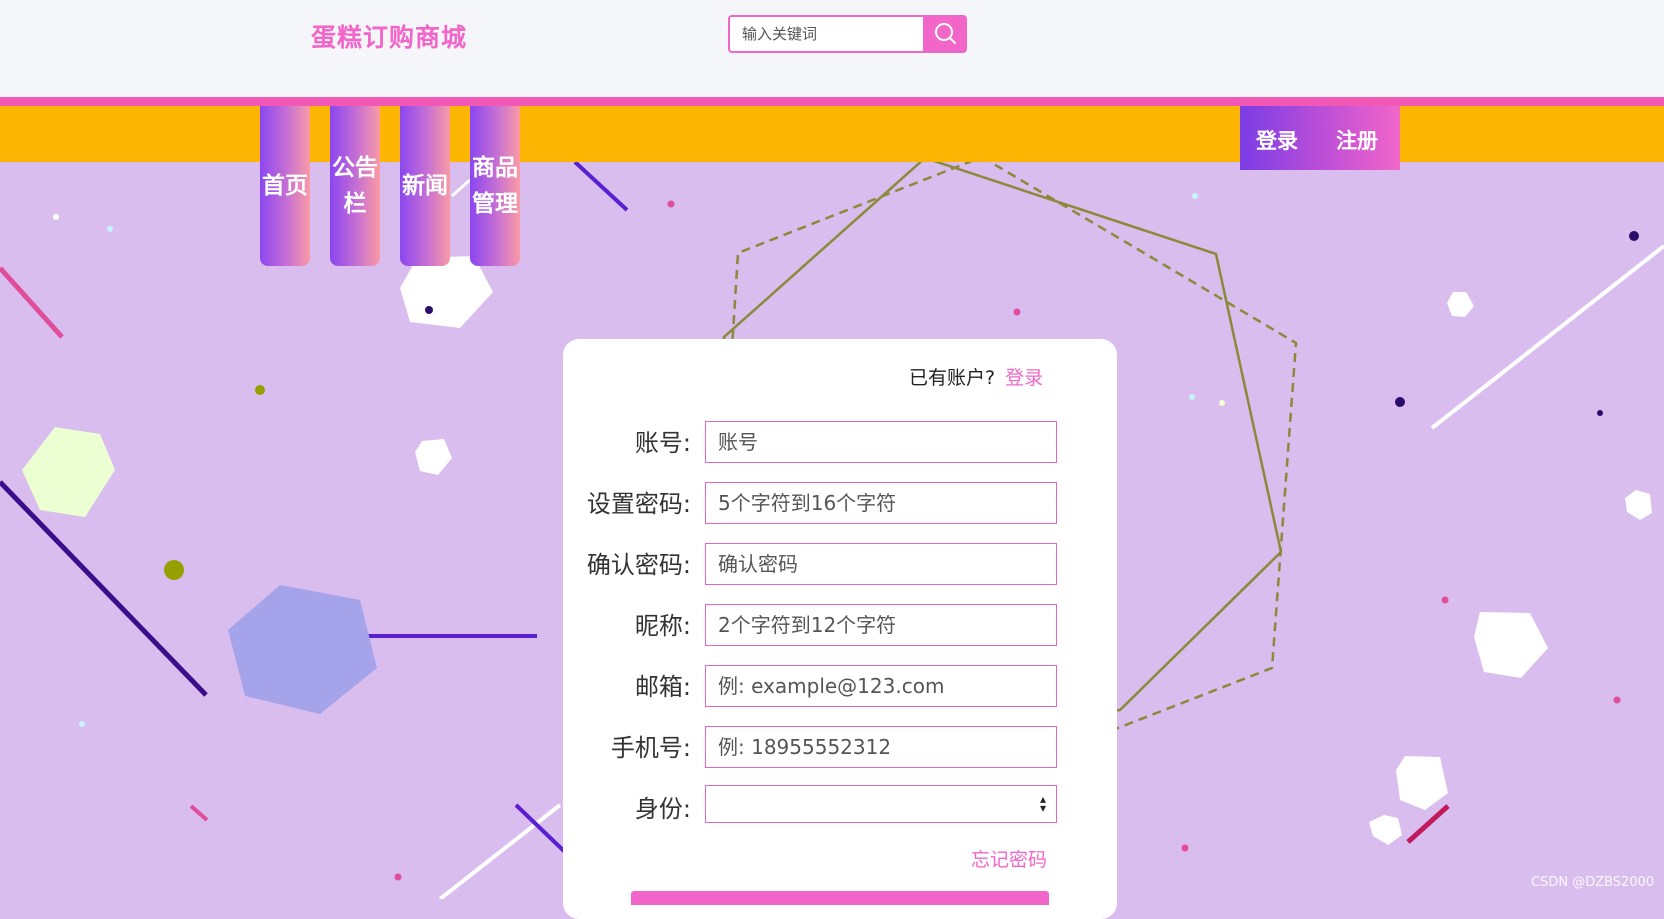  Describe the element at coordinates (881, 564) in the screenshot. I see `confirm-password-input` at that location.